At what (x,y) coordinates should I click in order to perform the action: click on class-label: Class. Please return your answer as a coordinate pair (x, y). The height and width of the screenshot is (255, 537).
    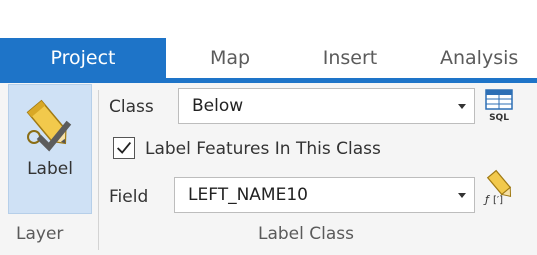
    Looking at the image, I should click on (131, 107).